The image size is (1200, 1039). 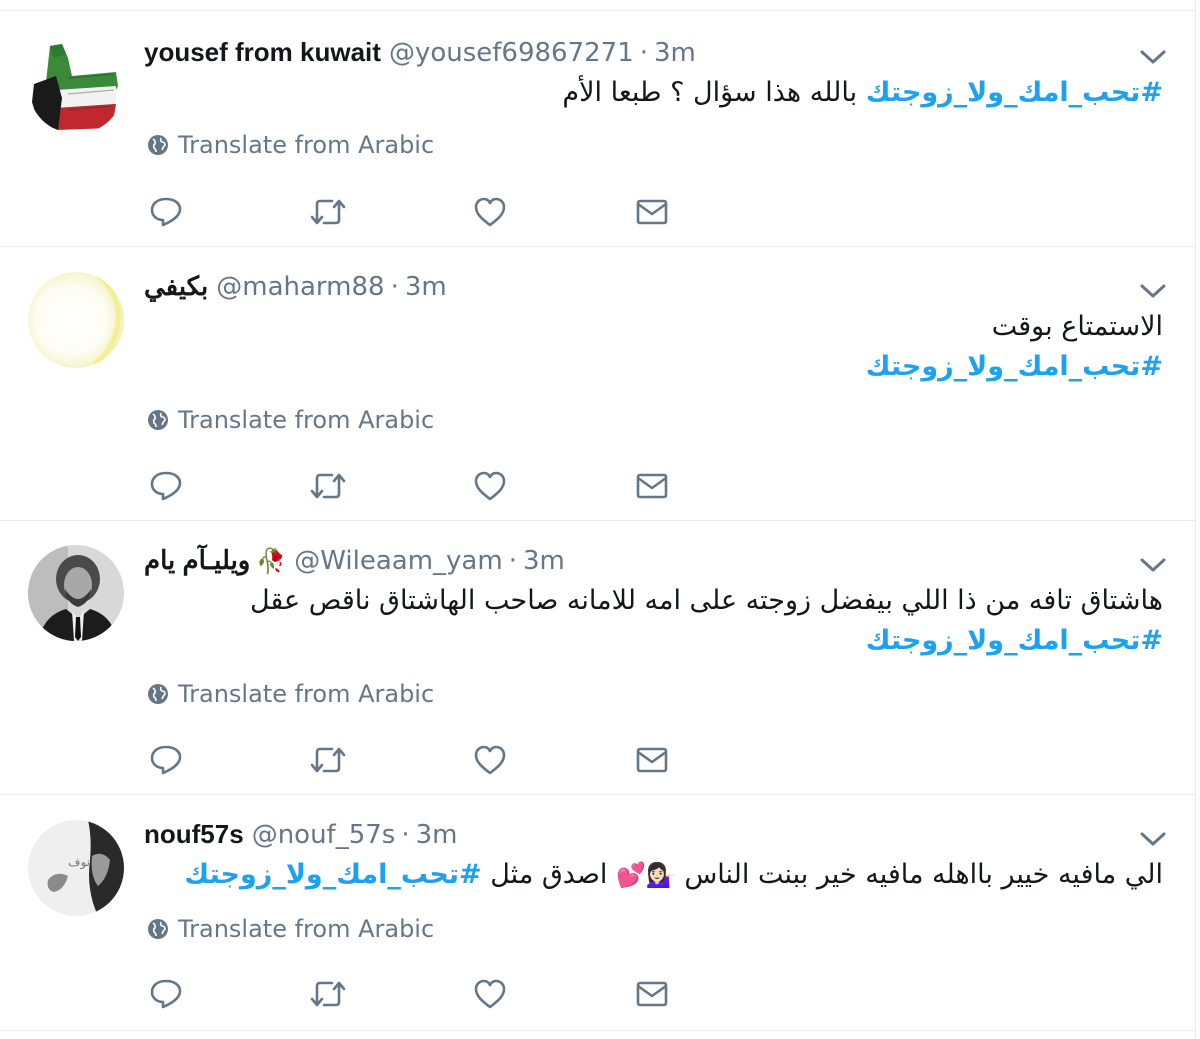 I want to click on display-name: yousef from kuwait, so click(x=262, y=52).